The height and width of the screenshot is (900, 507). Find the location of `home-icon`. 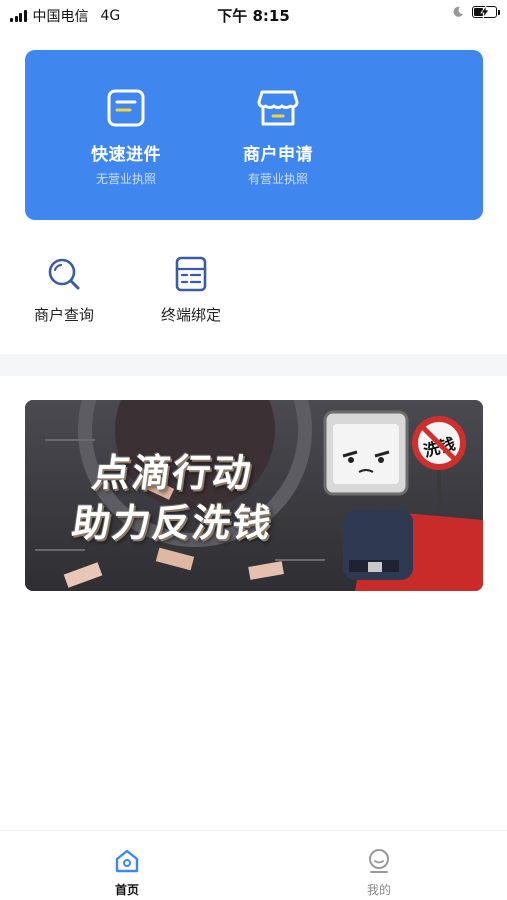

home-icon is located at coordinates (127, 861).